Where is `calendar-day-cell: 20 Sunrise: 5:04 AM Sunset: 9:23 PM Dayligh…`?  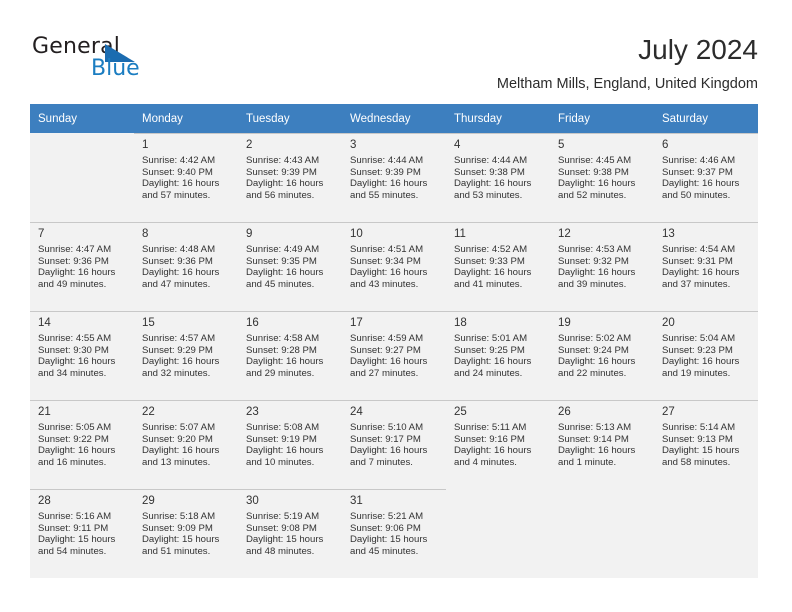
calendar-day-cell: 20 Sunrise: 5:04 AM Sunset: 9:23 PM Dayligh… is located at coordinates (706, 355).